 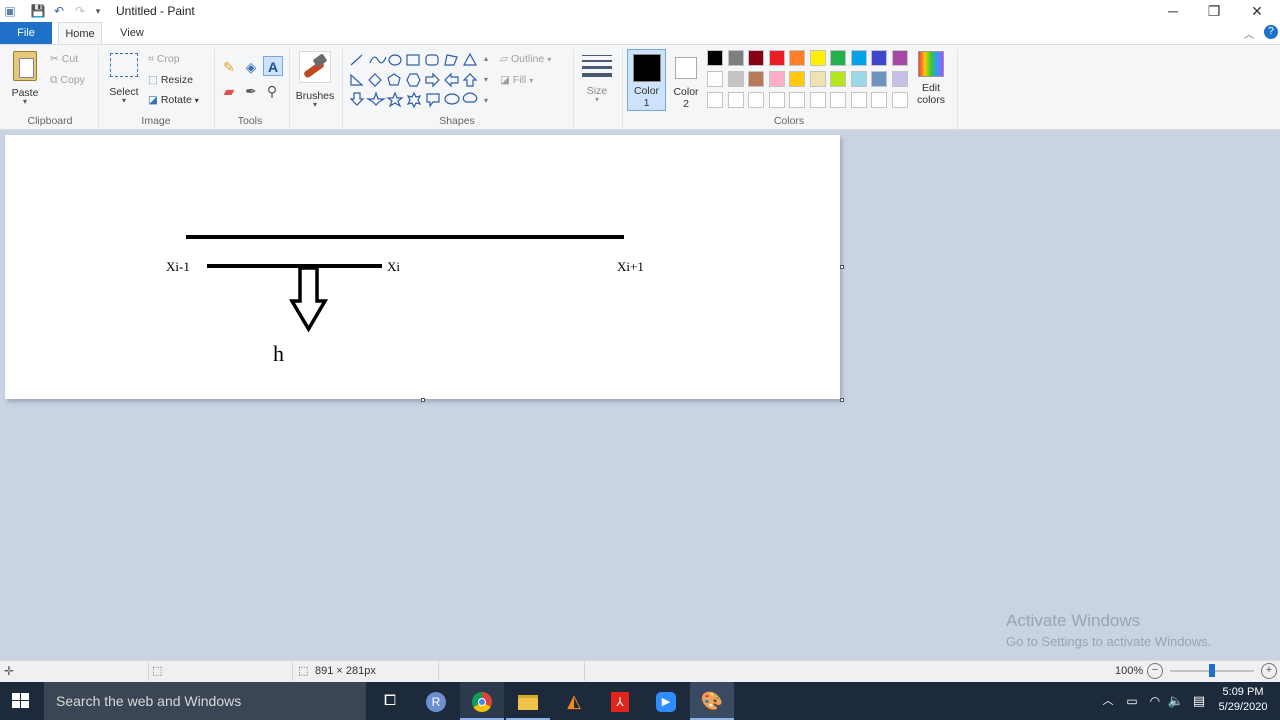 I want to click on windows-start-icon, so click(x=21, y=701).